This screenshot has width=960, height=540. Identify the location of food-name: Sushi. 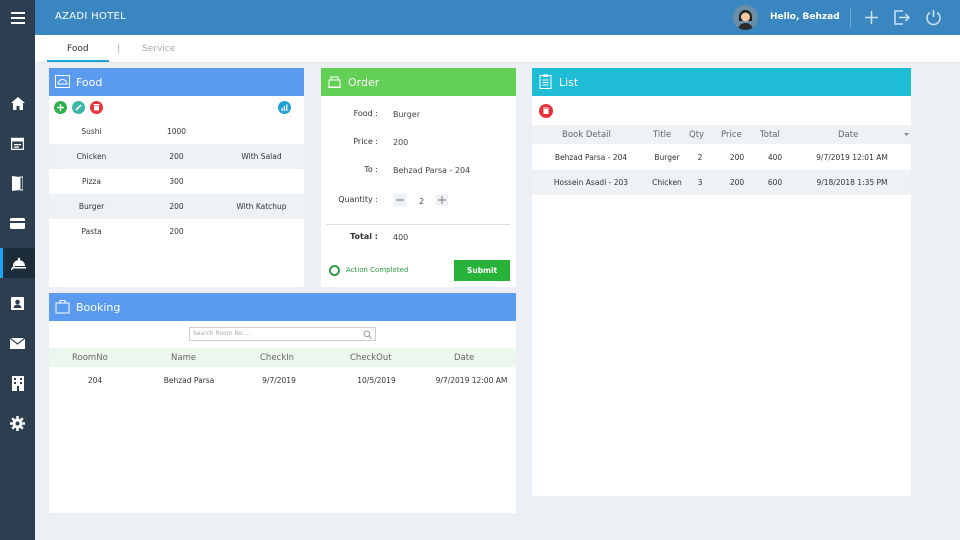
(91, 131).